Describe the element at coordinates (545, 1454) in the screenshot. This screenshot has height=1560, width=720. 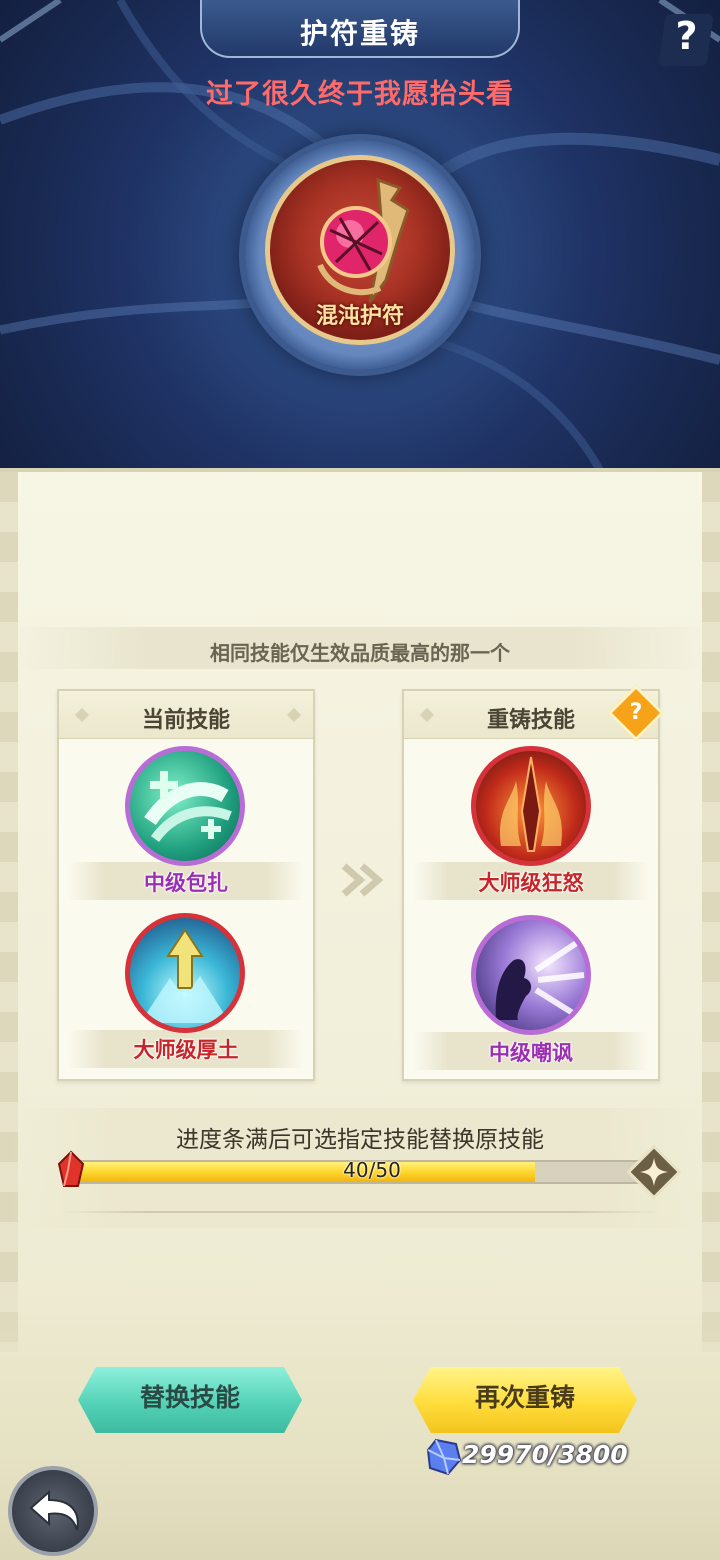
I see `reforge-cost: 29970/3800` at that location.